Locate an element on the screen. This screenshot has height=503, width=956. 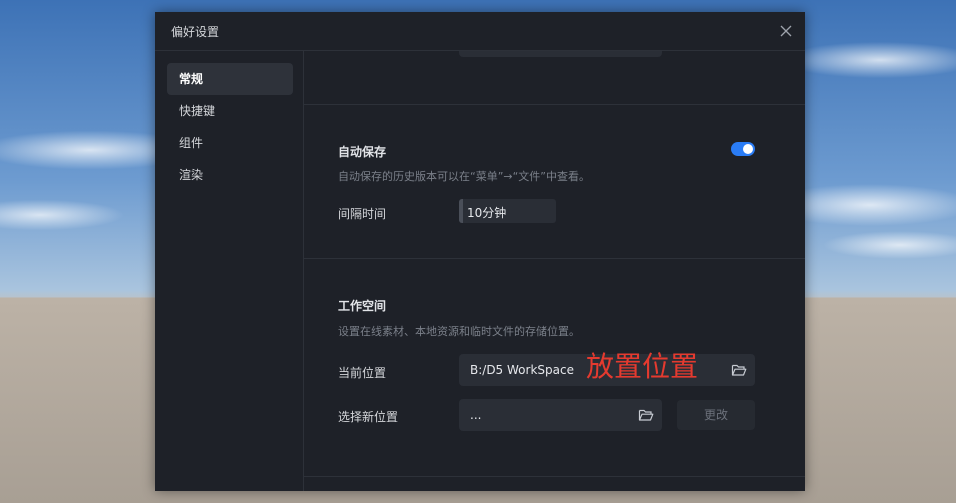
sidebar-item-components: 组件 is located at coordinates (230, 143).